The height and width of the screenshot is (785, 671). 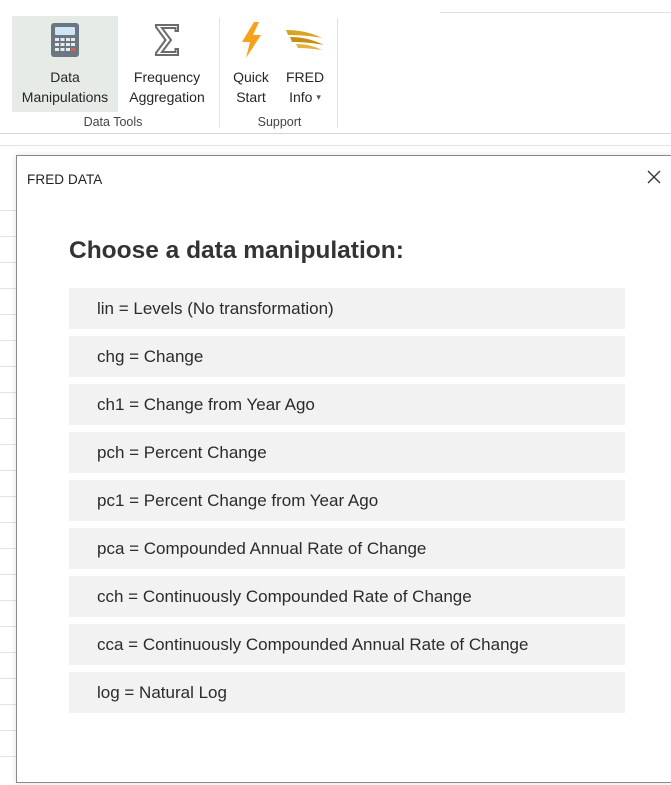 I want to click on dialog-title: FRED DATA, so click(x=65, y=179).